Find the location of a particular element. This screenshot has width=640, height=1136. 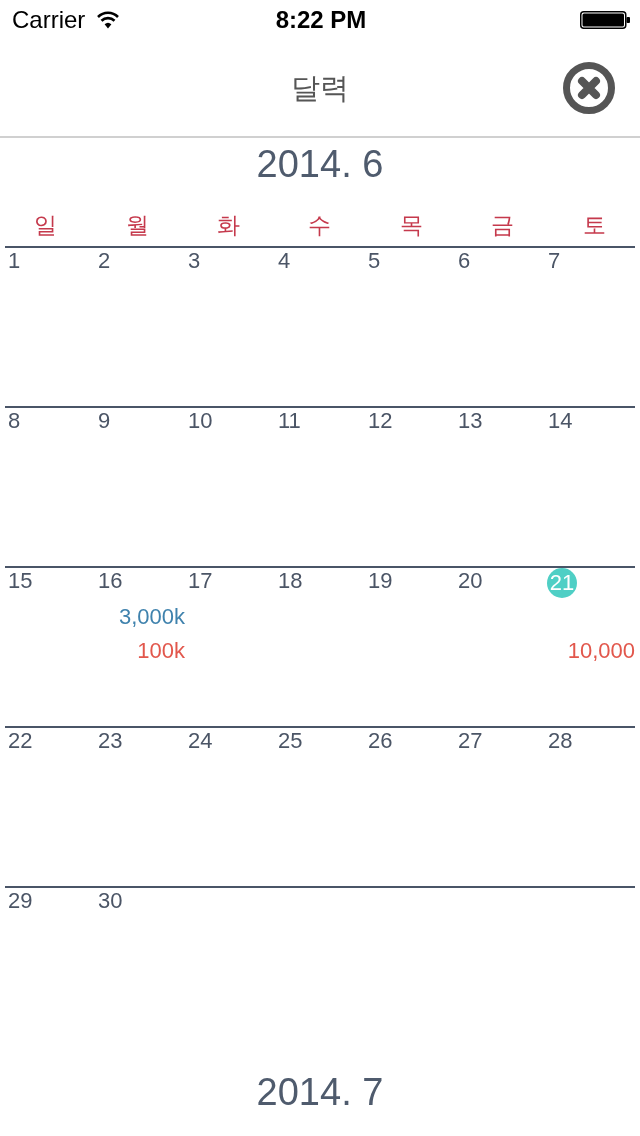

day-number: 9 is located at coordinates (103, 421).